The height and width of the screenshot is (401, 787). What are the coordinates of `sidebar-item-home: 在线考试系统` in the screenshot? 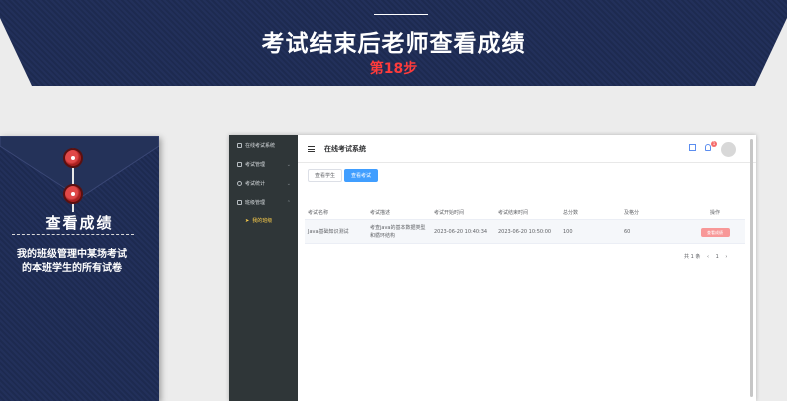 It's located at (263, 146).